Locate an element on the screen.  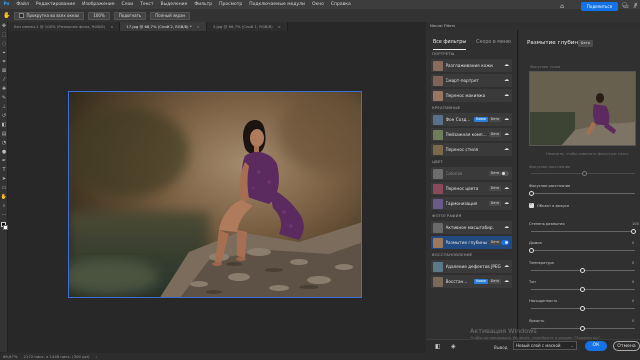
quick-select-tool-icon: ⌖ is located at coordinates (4, 53).